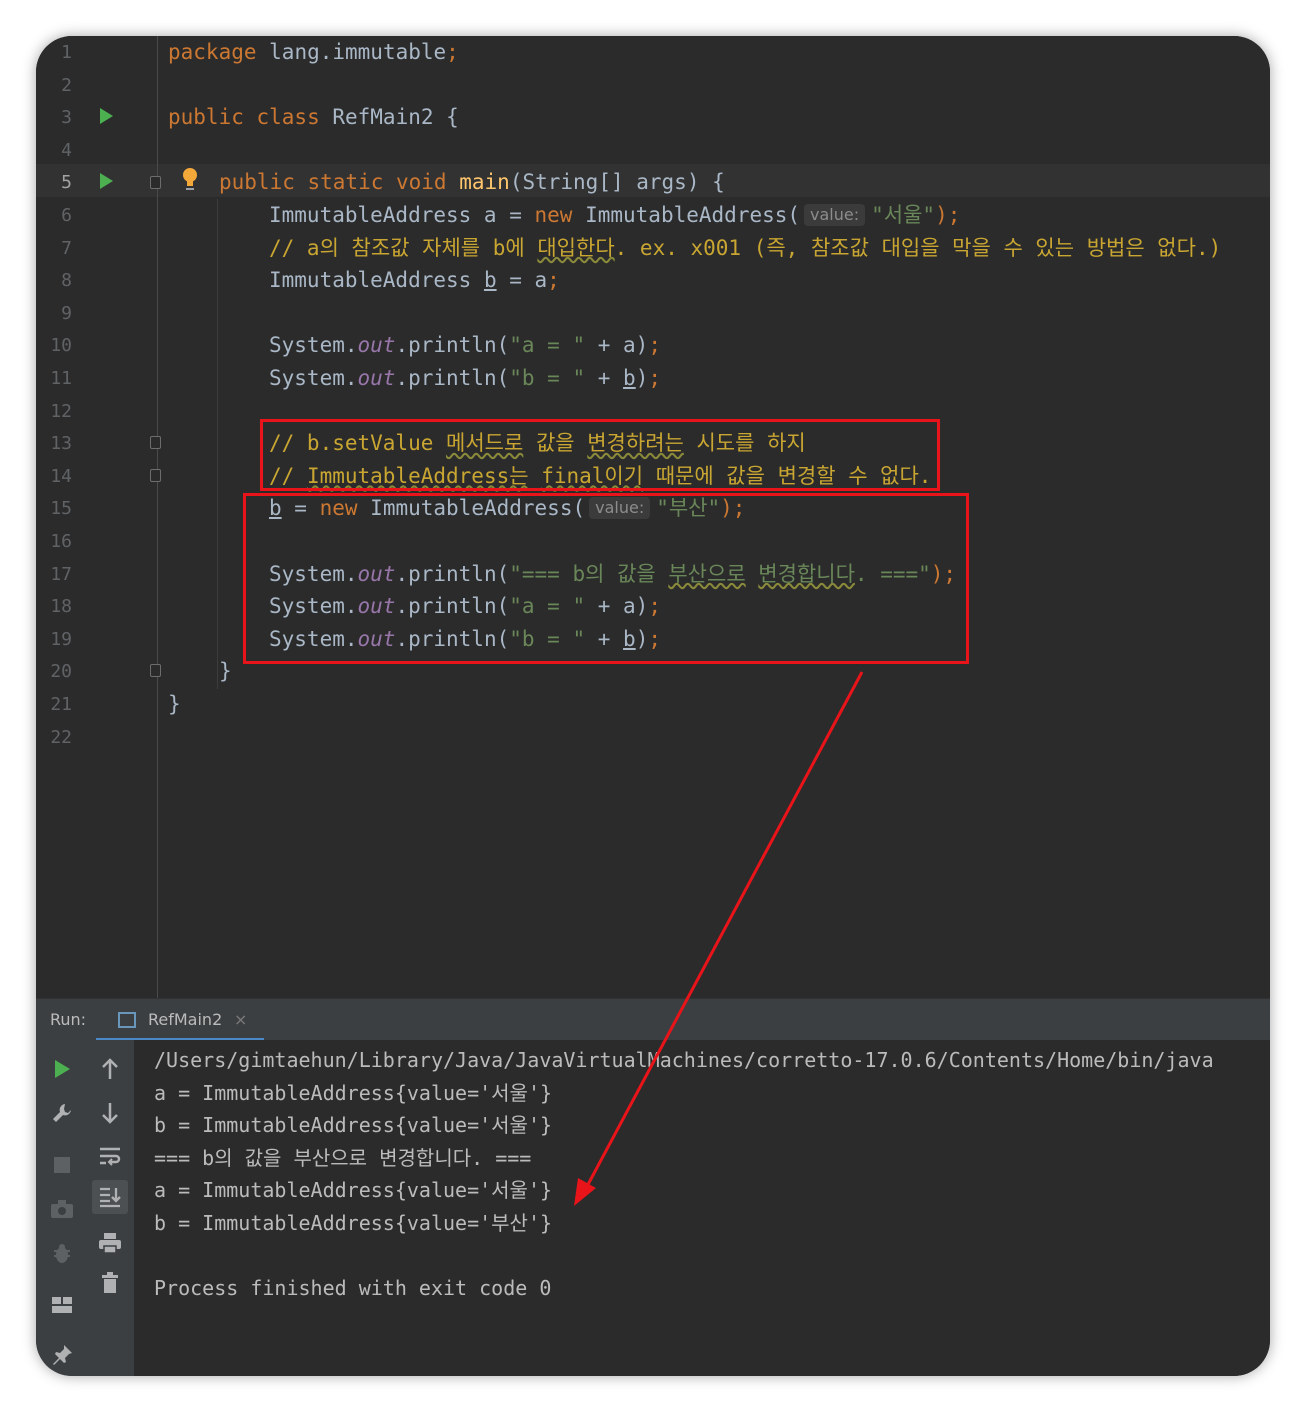 This screenshot has width=1306, height=1412. Describe the element at coordinates (185, 1019) in the screenshot. I see `tab-label: RefMain2` at that location.